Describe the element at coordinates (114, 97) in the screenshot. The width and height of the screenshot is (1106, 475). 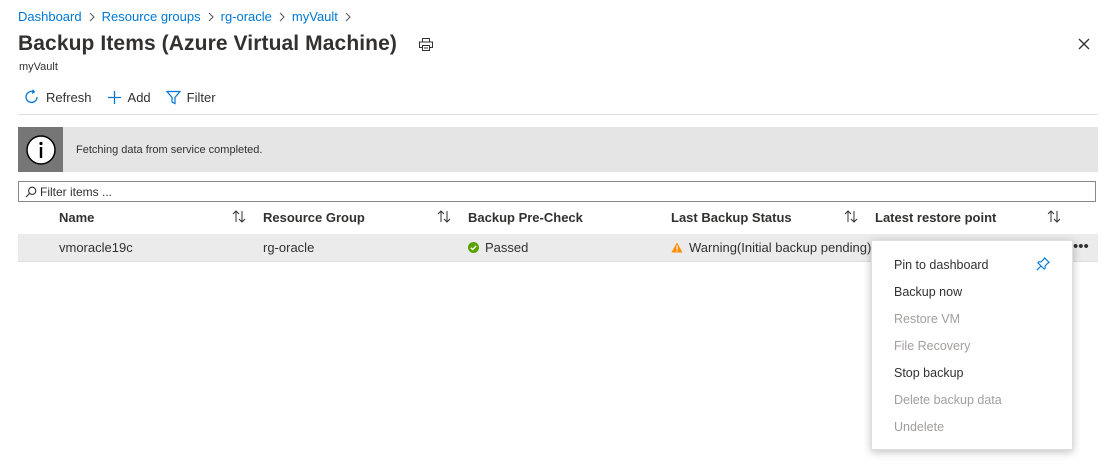
I see `add-icon` at that location.